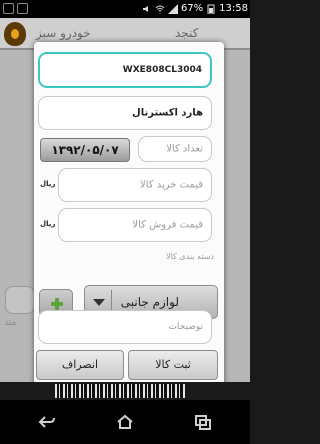 This screenshot has width=320, height=444. I want to click on signal-icon, so click(172, 9).